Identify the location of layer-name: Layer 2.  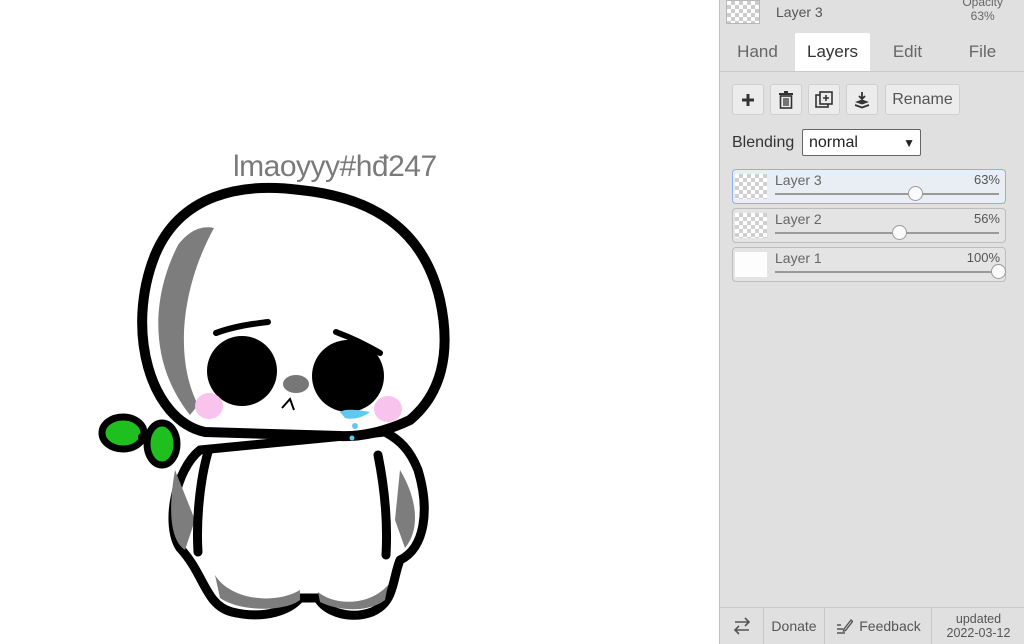
(798, 219).